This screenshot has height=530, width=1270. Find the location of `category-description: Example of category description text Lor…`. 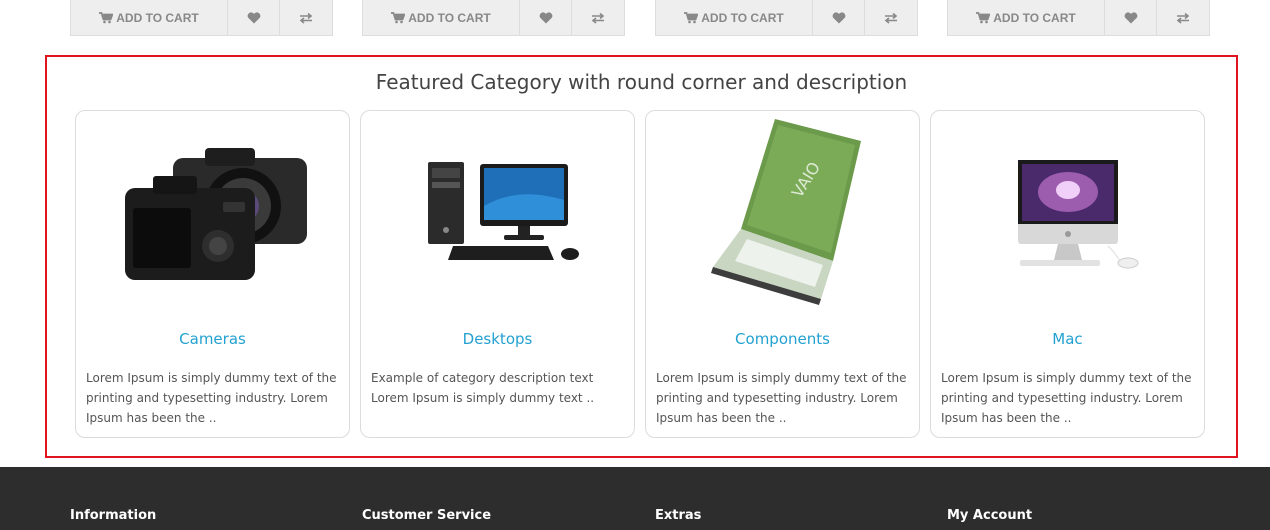

category-description: Example of category description text Lor… is located at coordinates (483, 388).